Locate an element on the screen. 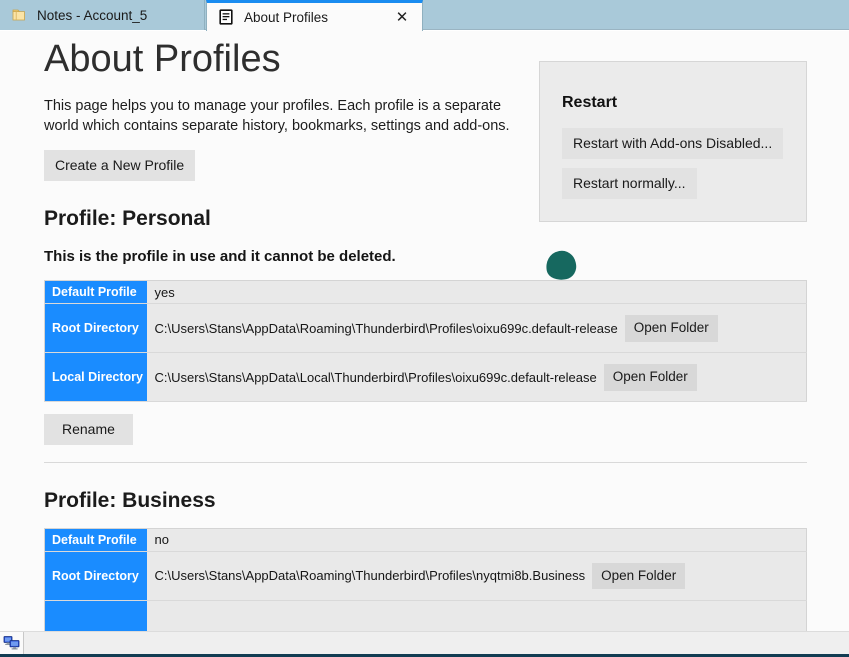 Image resolution: width=849 pixels, height=657 pixels. table-row: Default Profile no is located at coordinates (425, 540).